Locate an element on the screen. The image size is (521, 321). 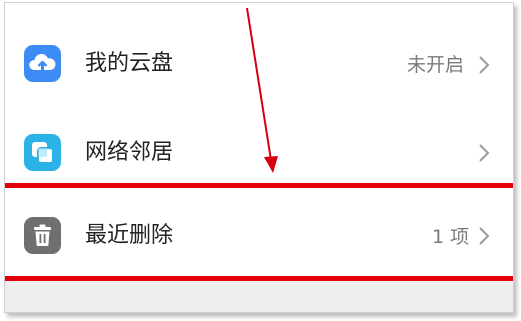
section-gap is located at coordinates (259, 295).